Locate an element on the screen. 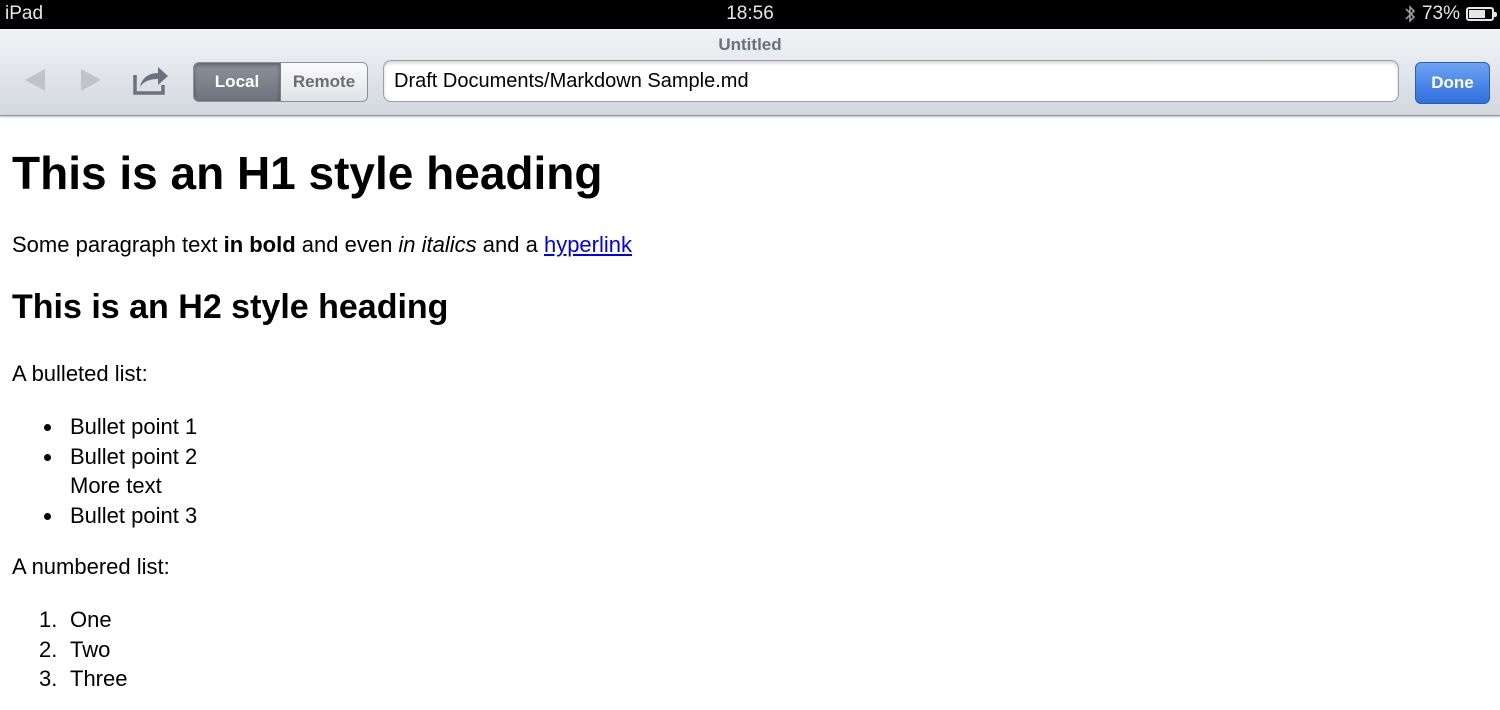 This screenshot has height=710, width=1500. bluetooth-icon is located at coordinates (1410, 14).